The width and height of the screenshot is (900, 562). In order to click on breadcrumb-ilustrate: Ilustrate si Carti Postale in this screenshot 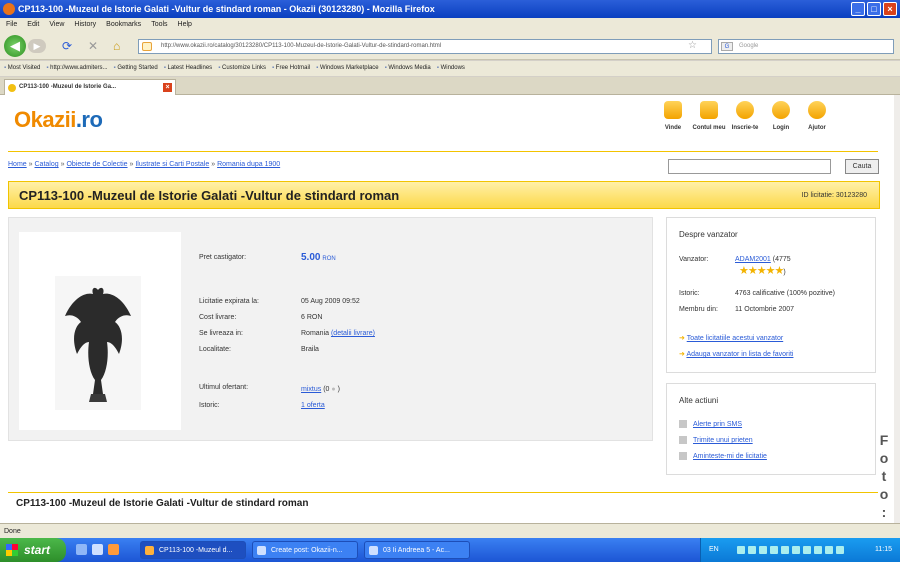, I will do `click(172, 164)`.